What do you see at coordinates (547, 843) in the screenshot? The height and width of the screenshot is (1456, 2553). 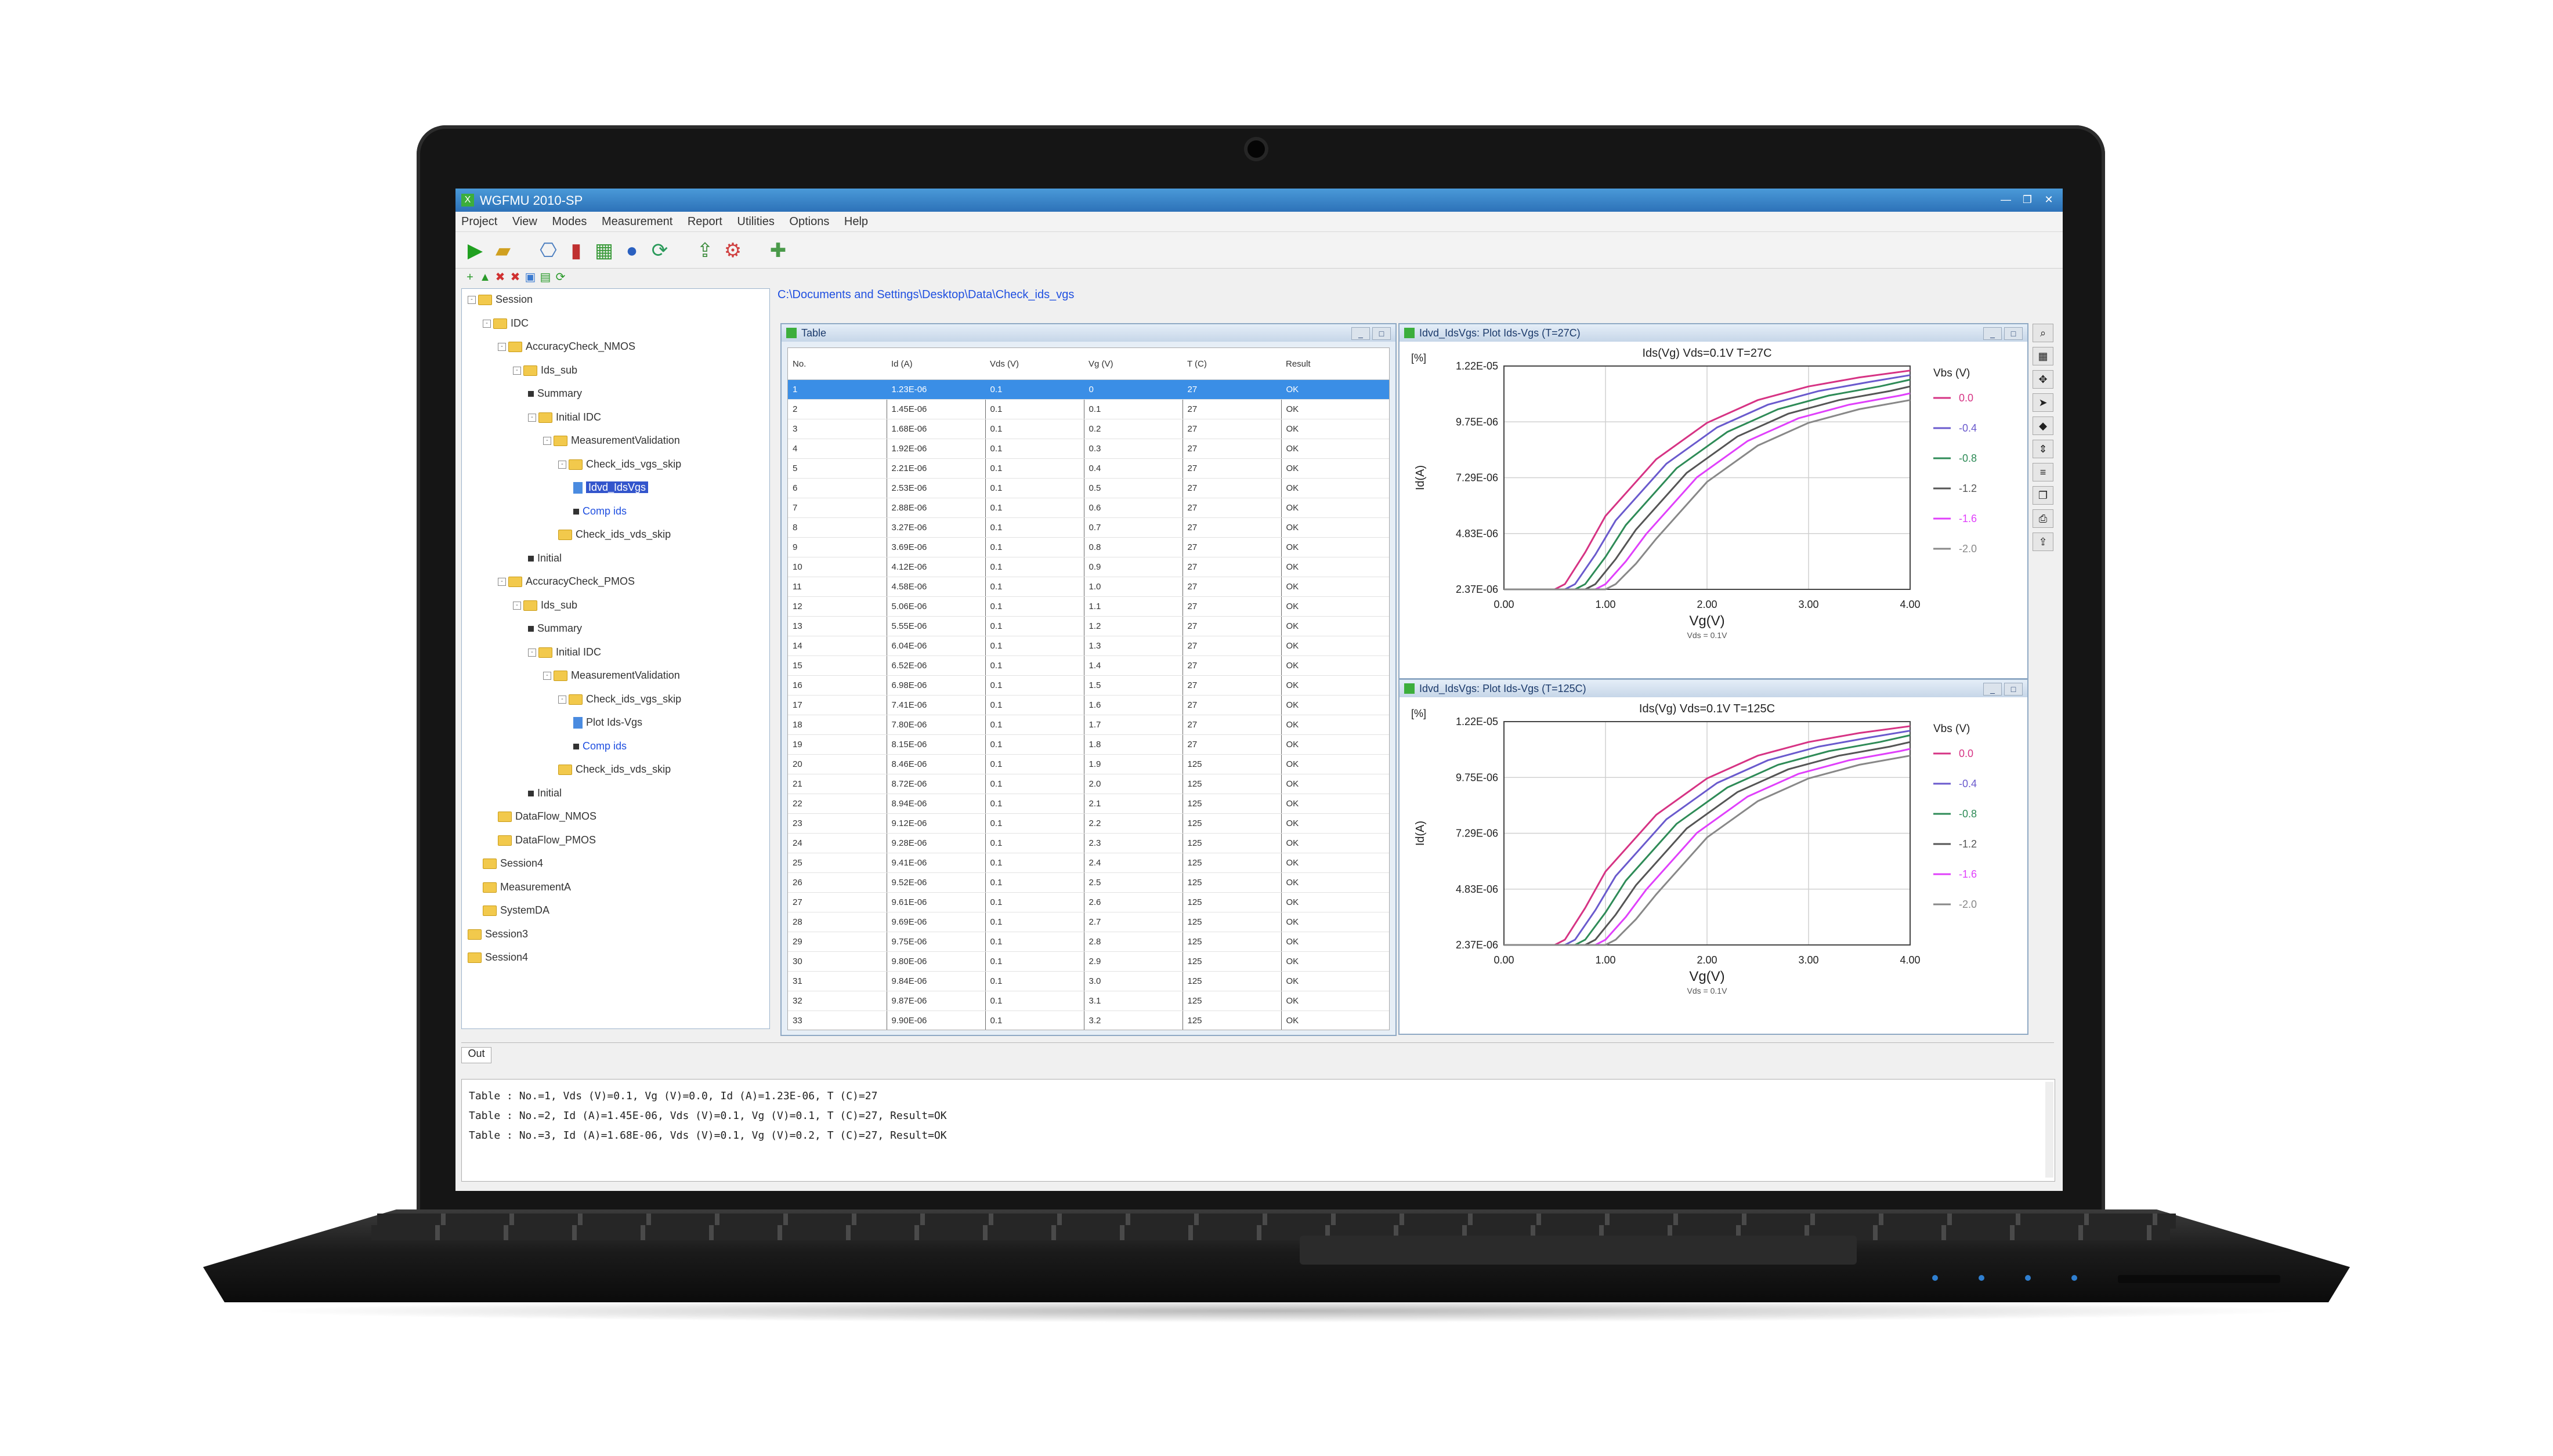 I see `tree-node: DataFlow_PMOS` at bounding box center [547, 843].